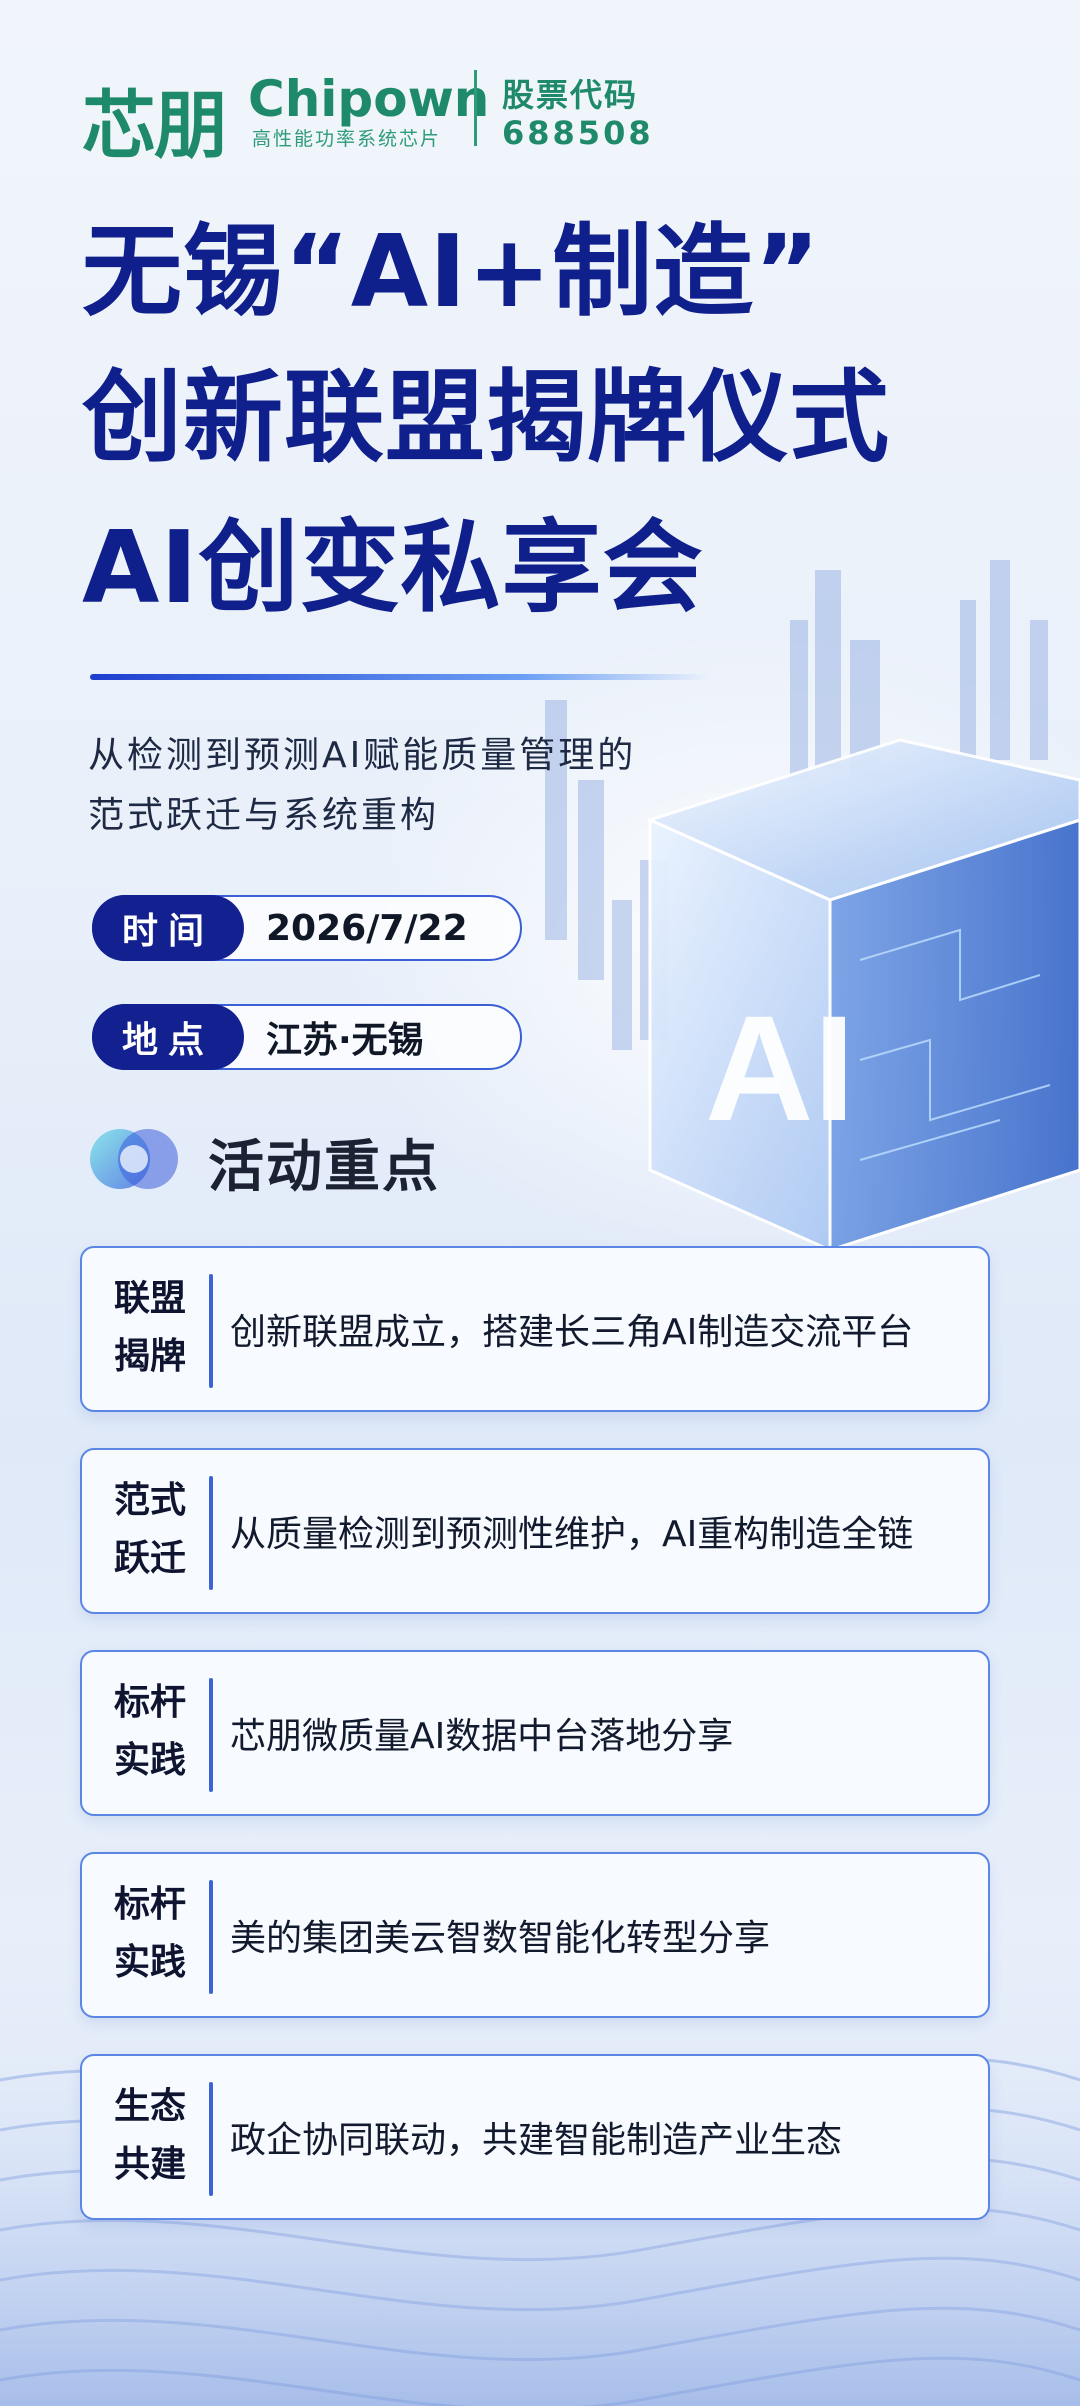  I want to click on highlight-card: 标杆 实践 芯朋微质量AI数据中台落地分享, so click(535, 1733).